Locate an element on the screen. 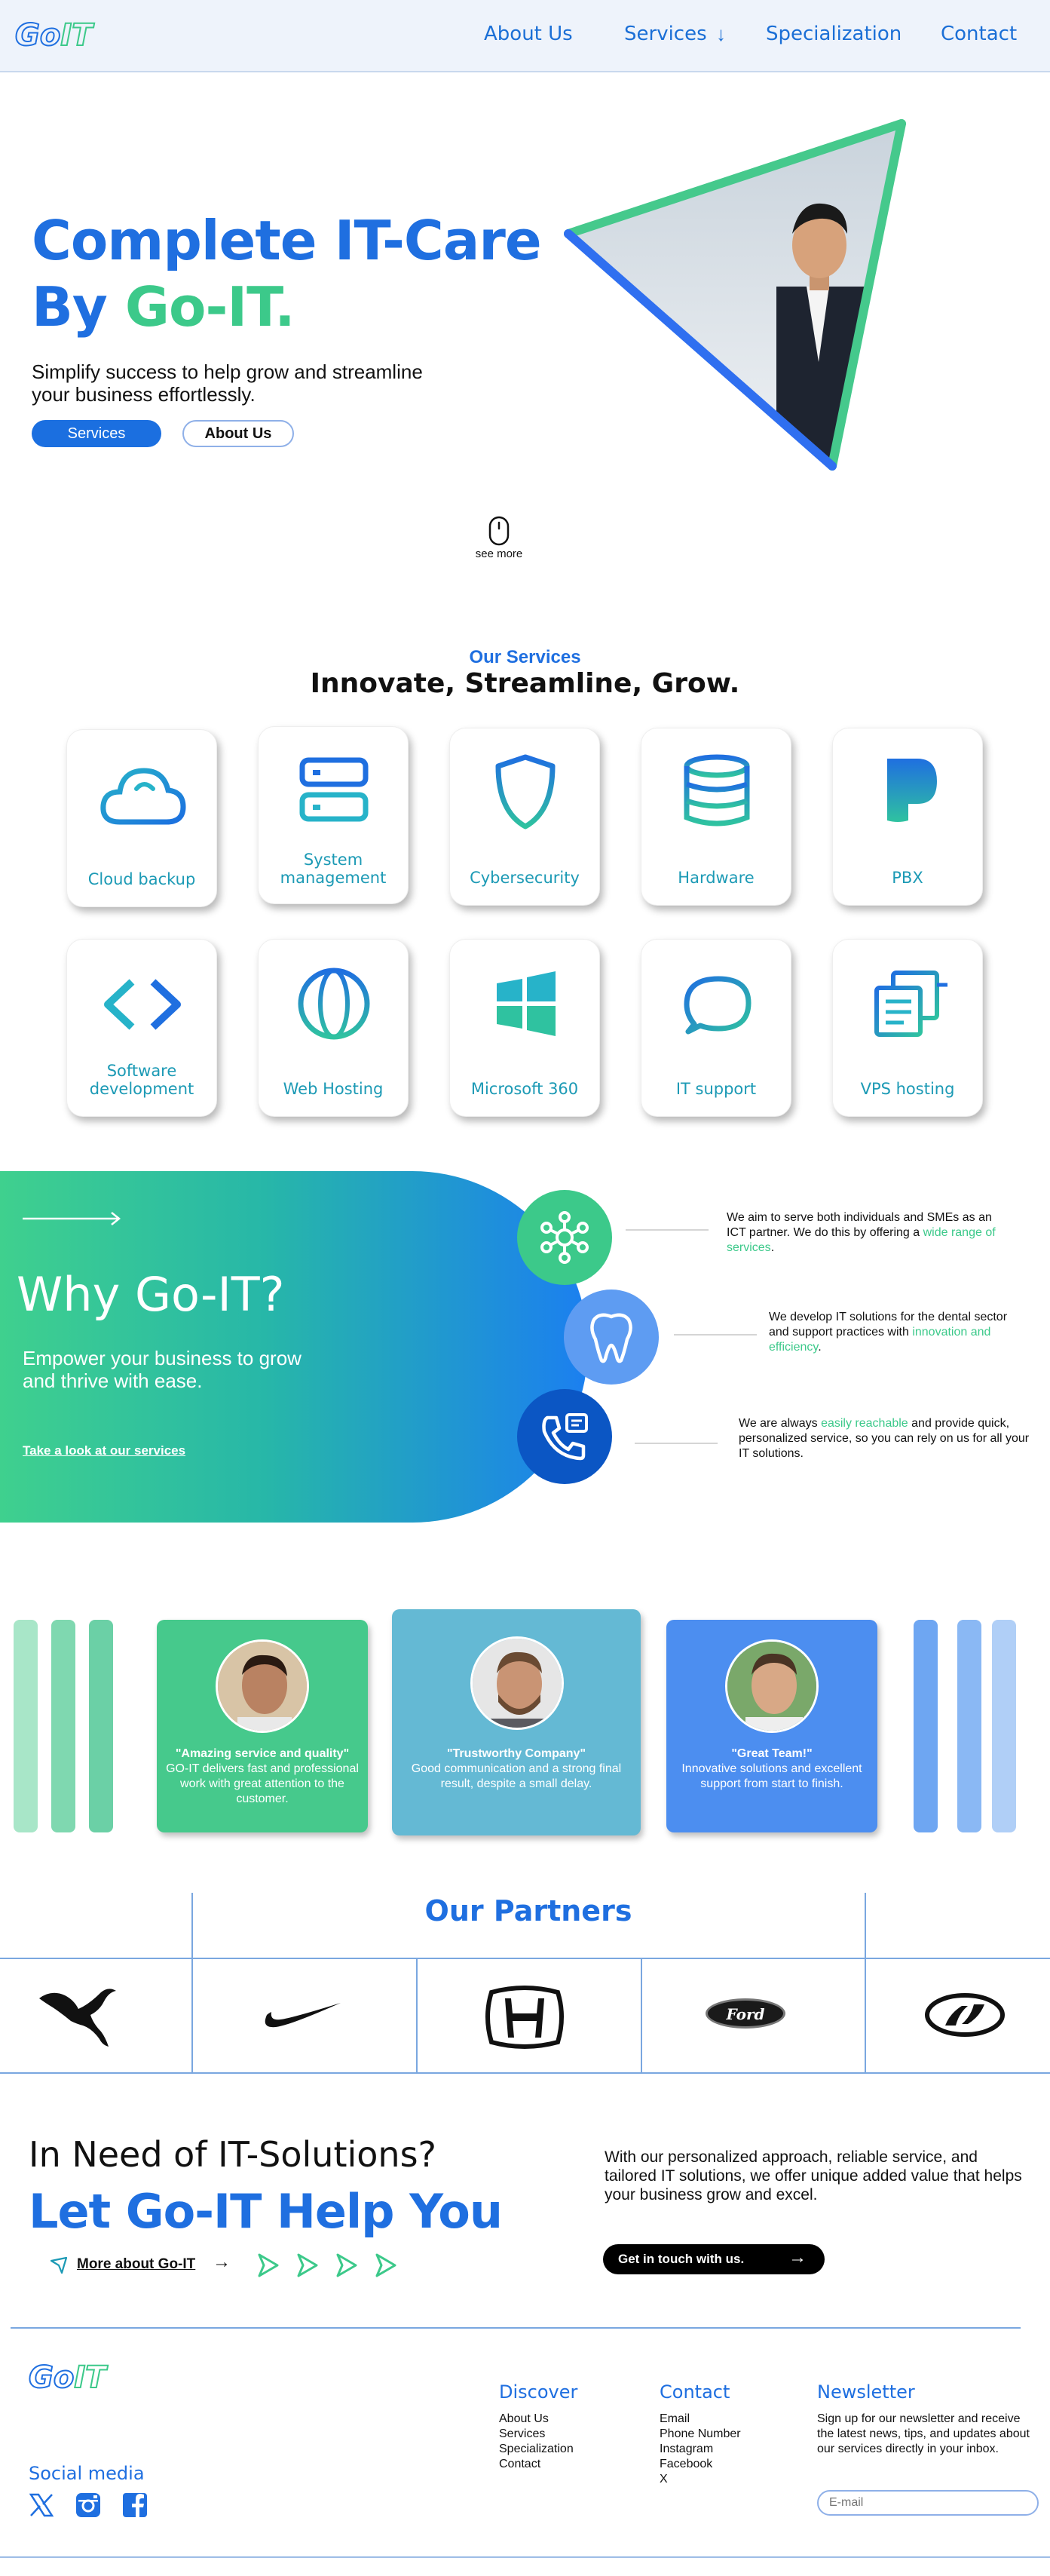 The image size is (1050, 2576). hero-title-line2: By Go-IT. is located at coordinates (286, 307).